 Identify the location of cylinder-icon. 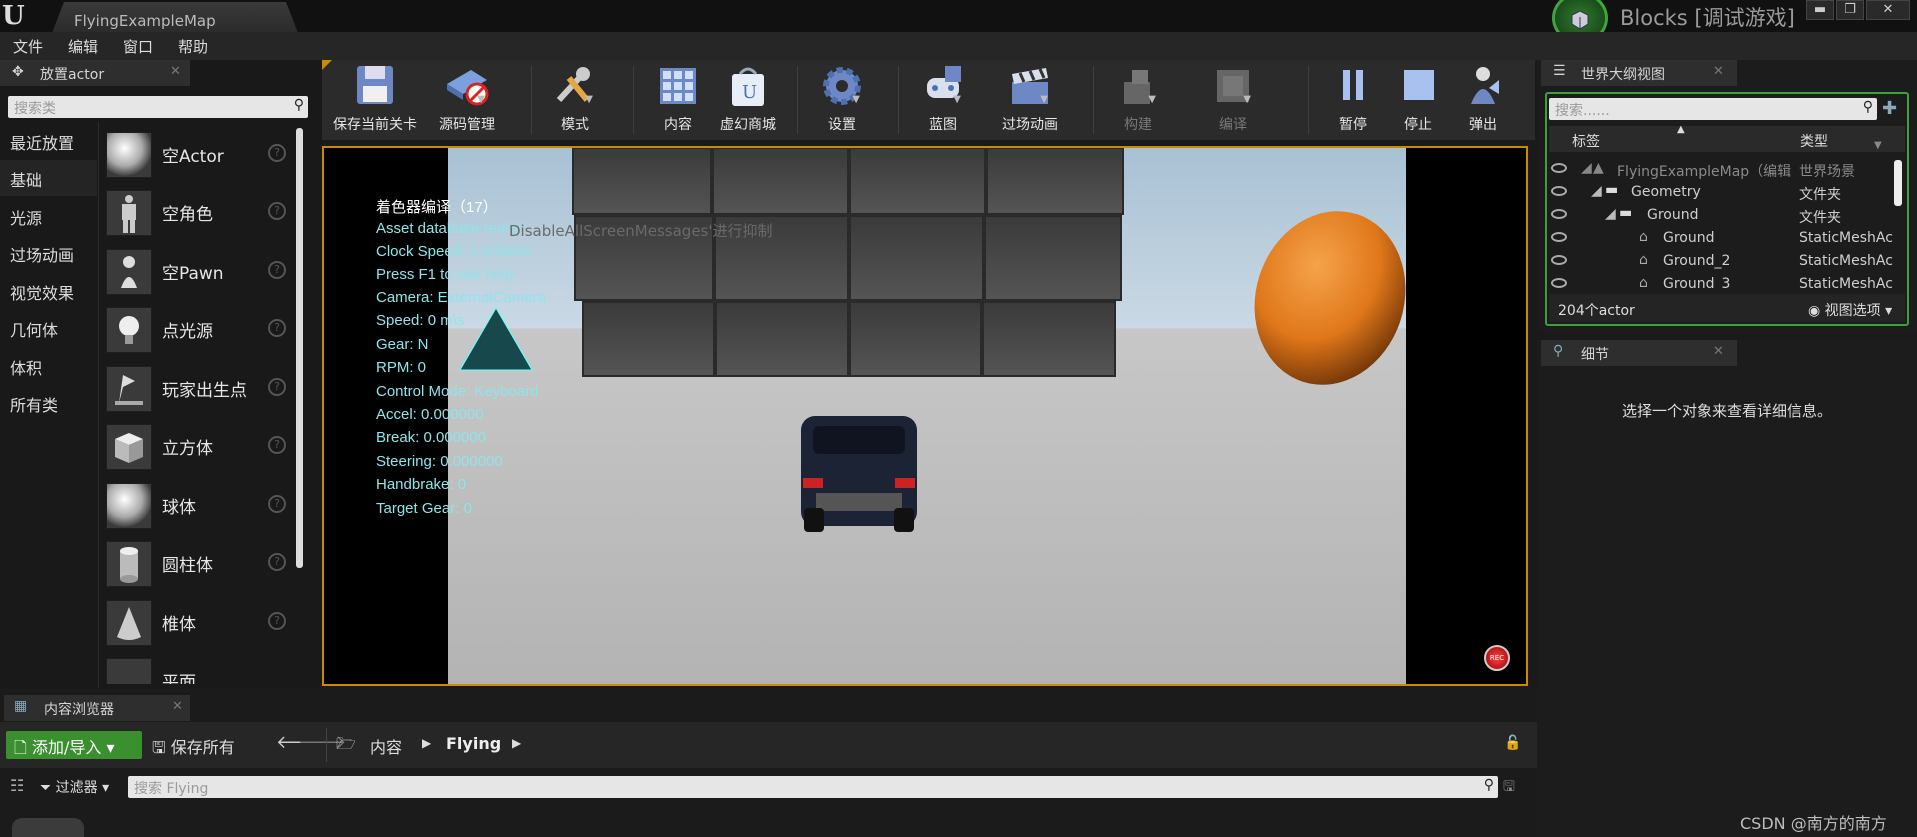
(129, 564).